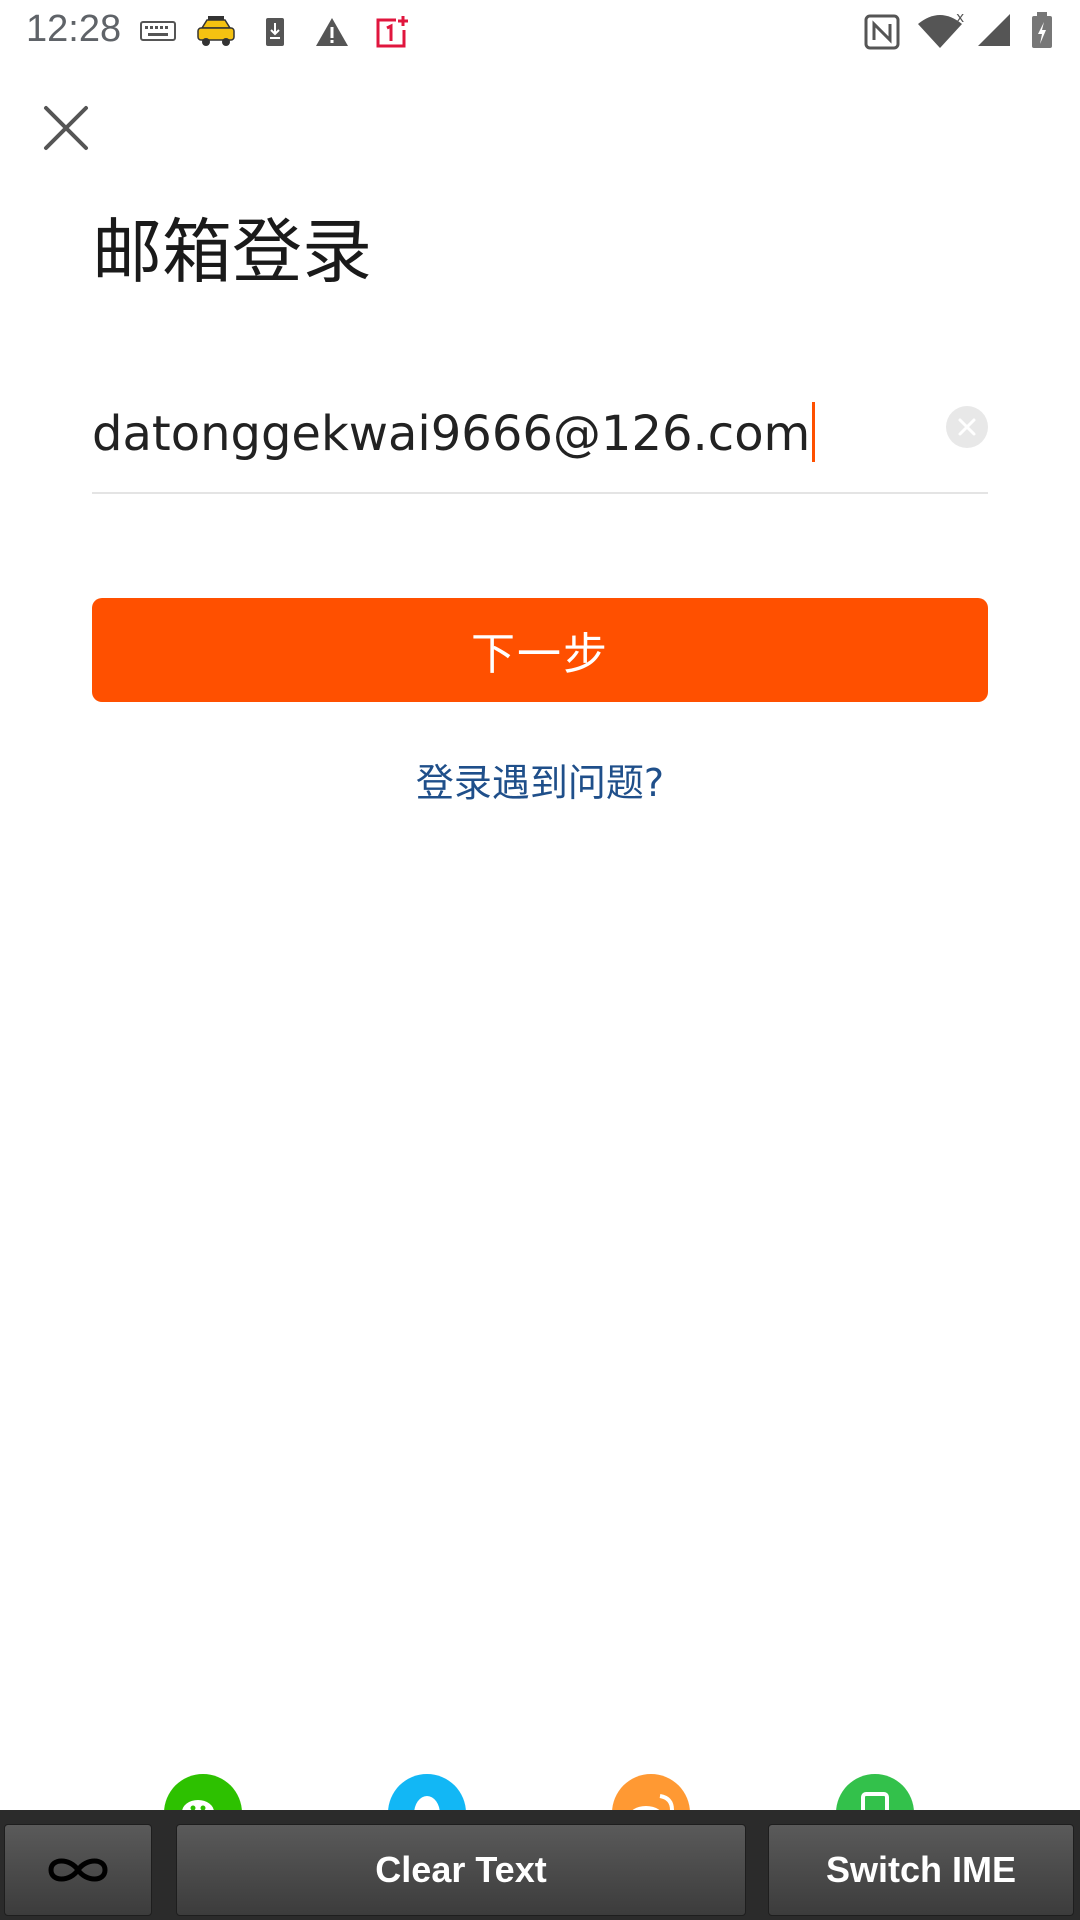  I want to click on keyboard-icon, so click(158, 31).